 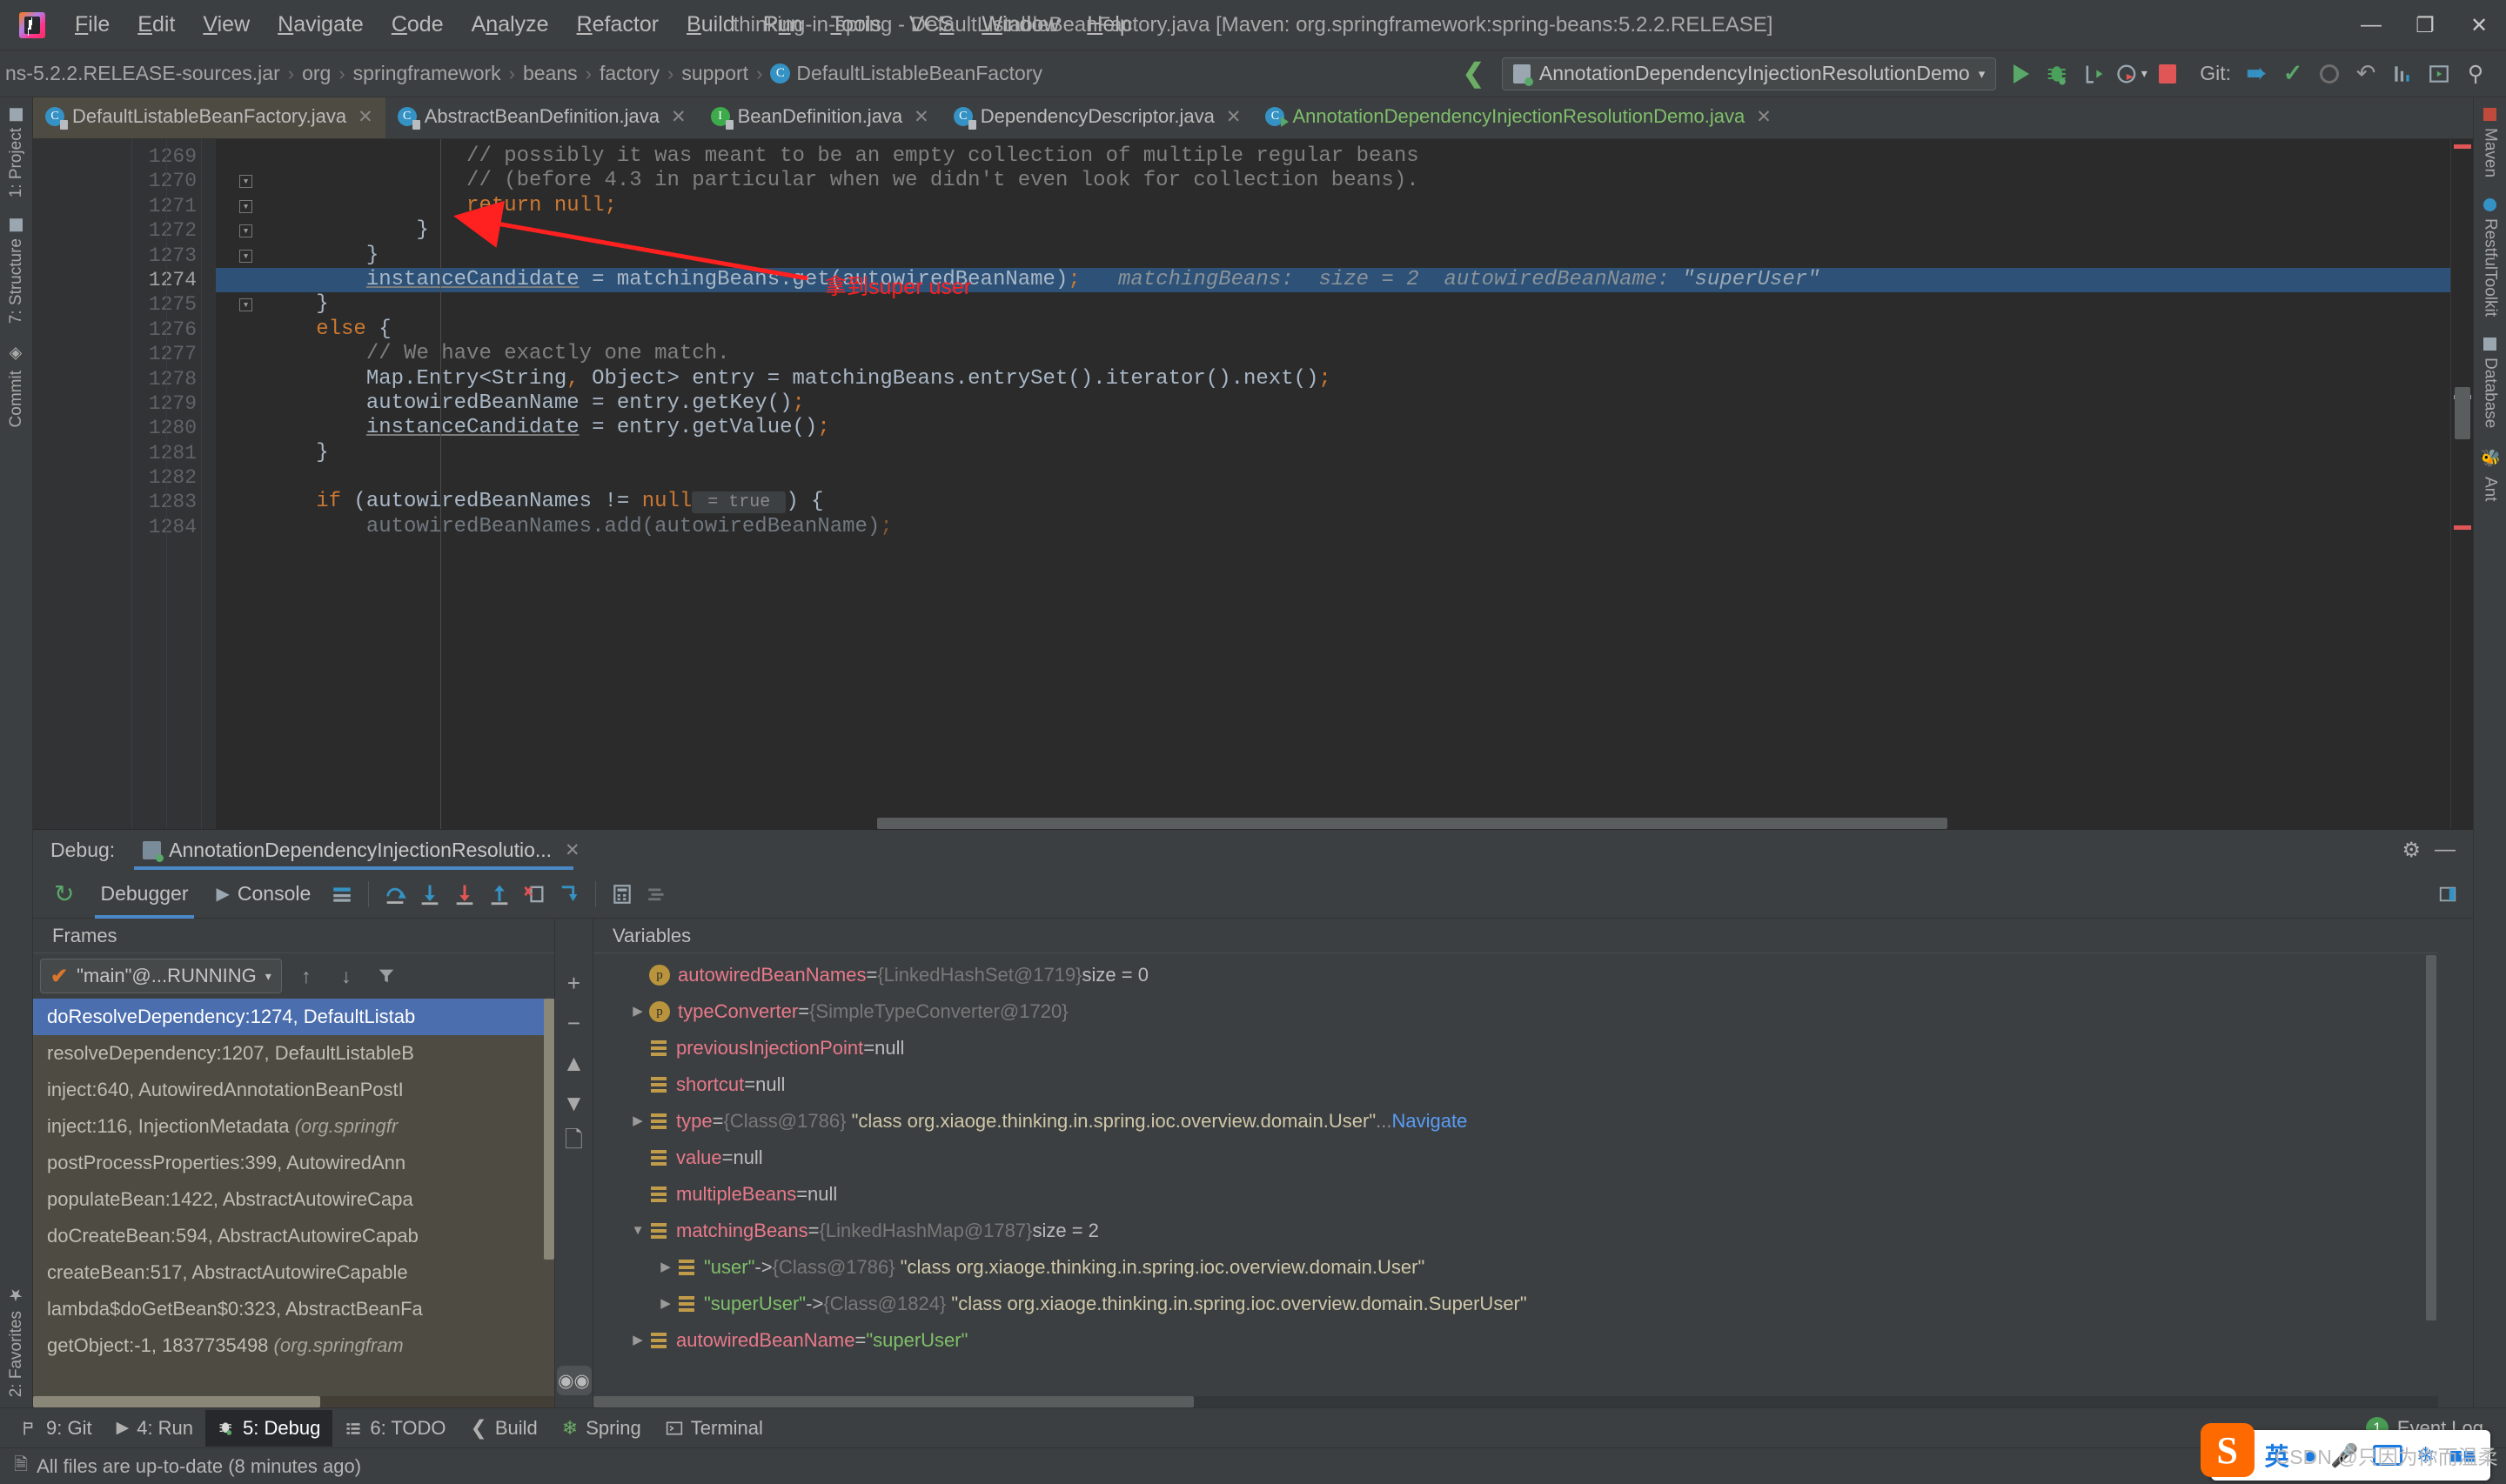 What do you see at coordinates (618, 25) in the screenshot?
I see `menu-refactor: Refactor` at bounding box center [618, 25].